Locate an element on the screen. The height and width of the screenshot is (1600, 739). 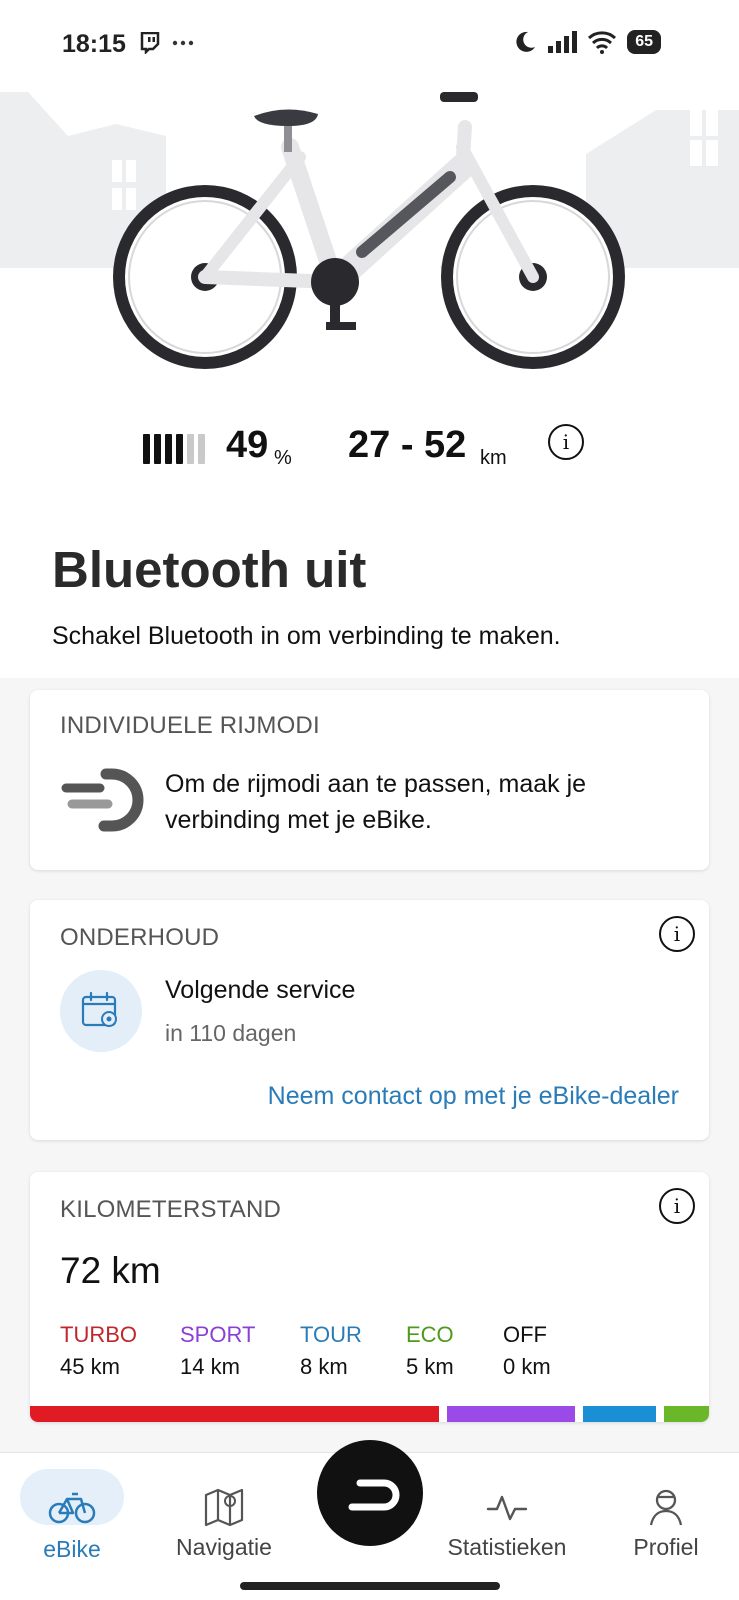
mode-distance: 5 km is located at coordinates (430, 1366).